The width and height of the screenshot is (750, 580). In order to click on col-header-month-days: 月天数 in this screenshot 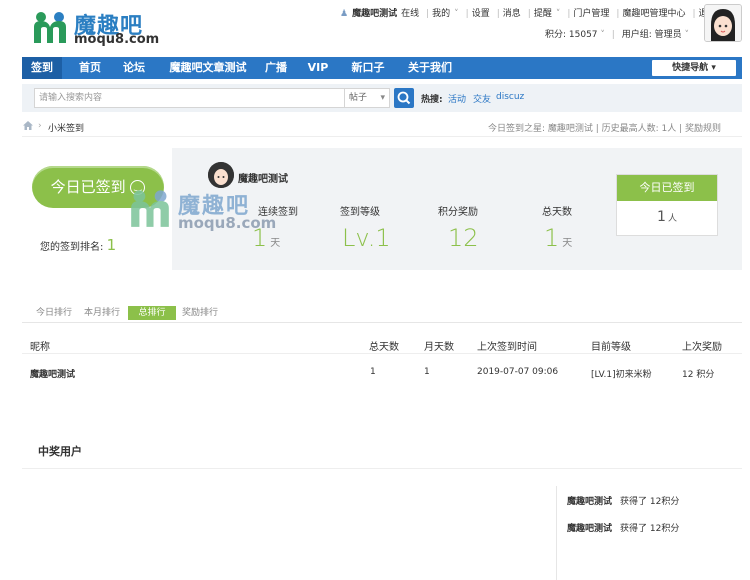, I will do `click(439, 347)`.